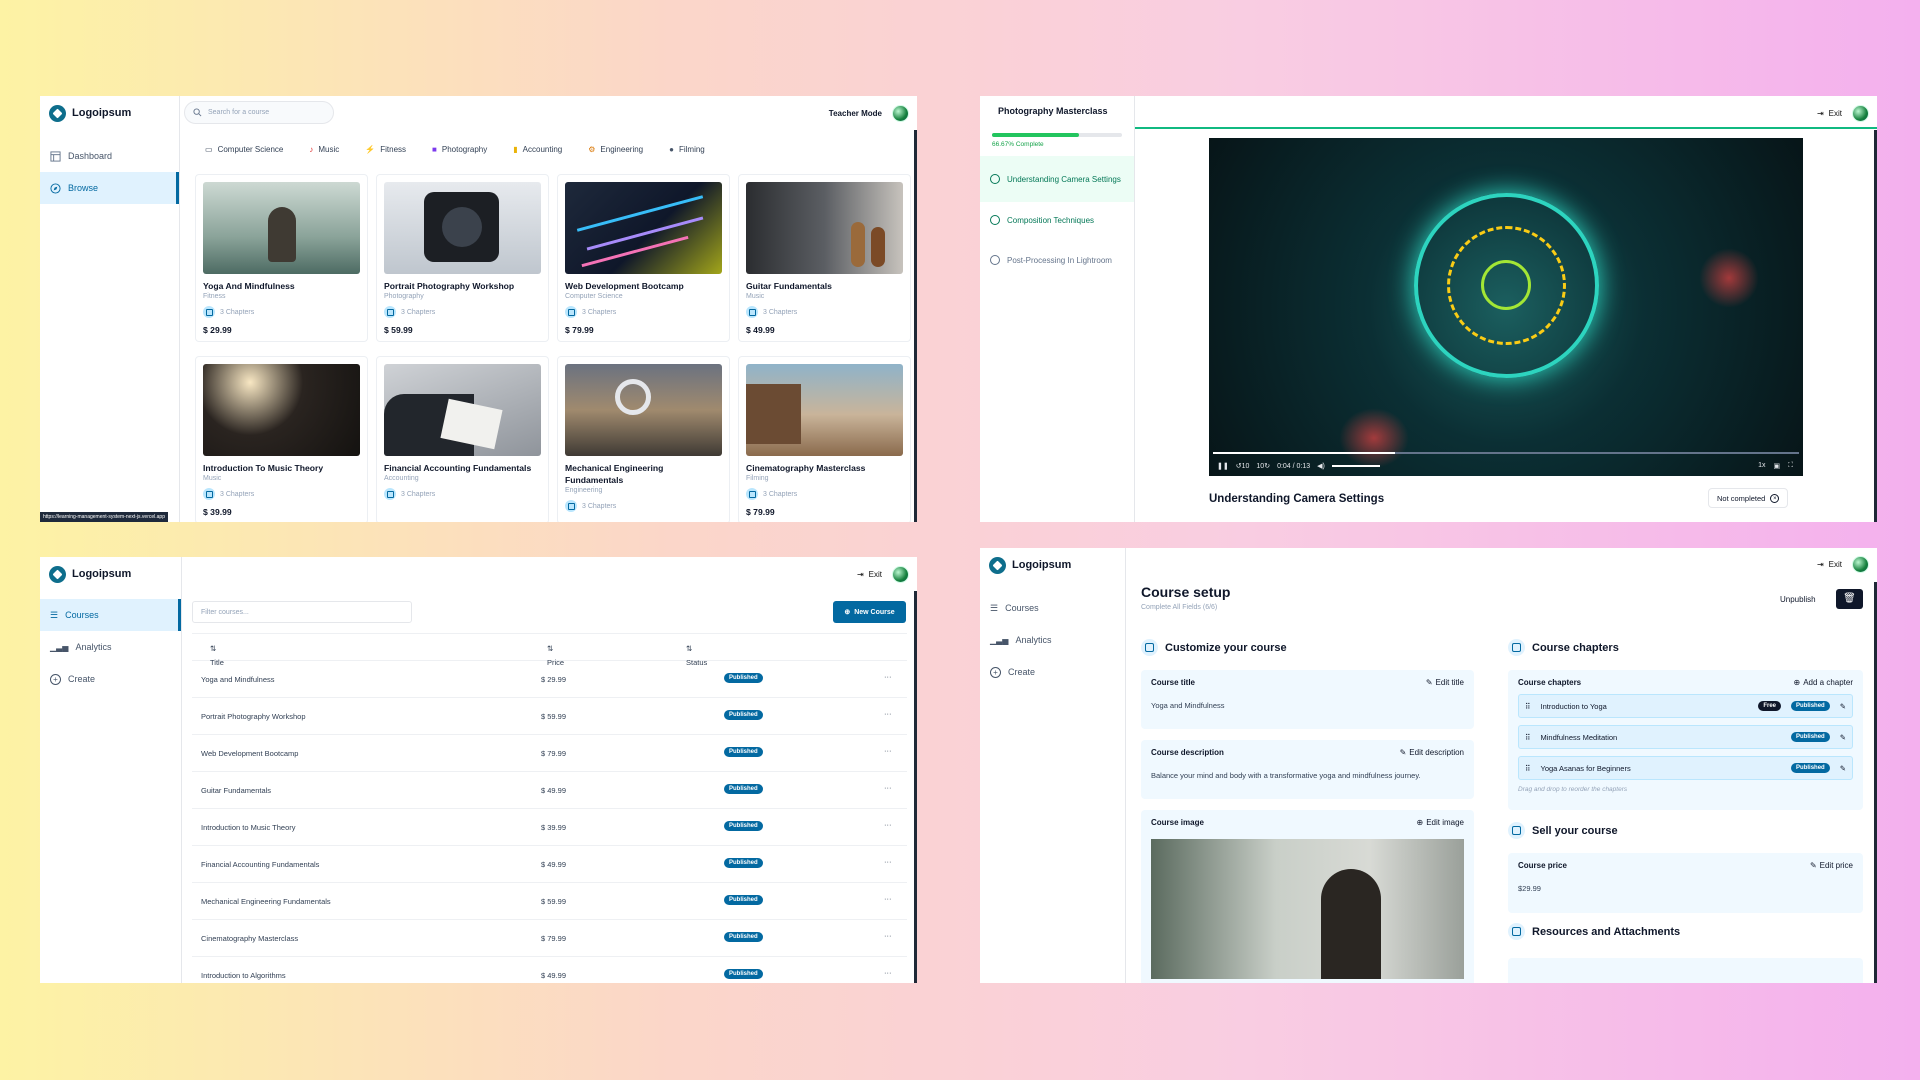 The image size is (1920, 1080). I want to click on forward-icon: 10↻, so click(1263, 466).